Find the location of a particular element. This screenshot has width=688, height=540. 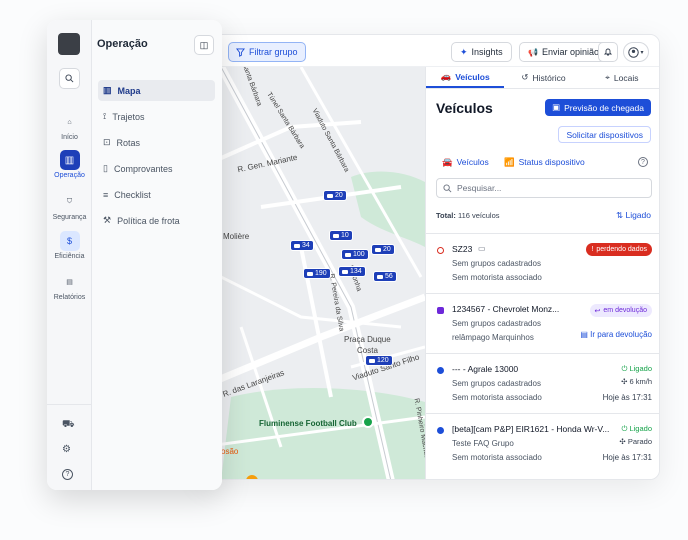

map-label: Molière is located at coordinates (236, 236).